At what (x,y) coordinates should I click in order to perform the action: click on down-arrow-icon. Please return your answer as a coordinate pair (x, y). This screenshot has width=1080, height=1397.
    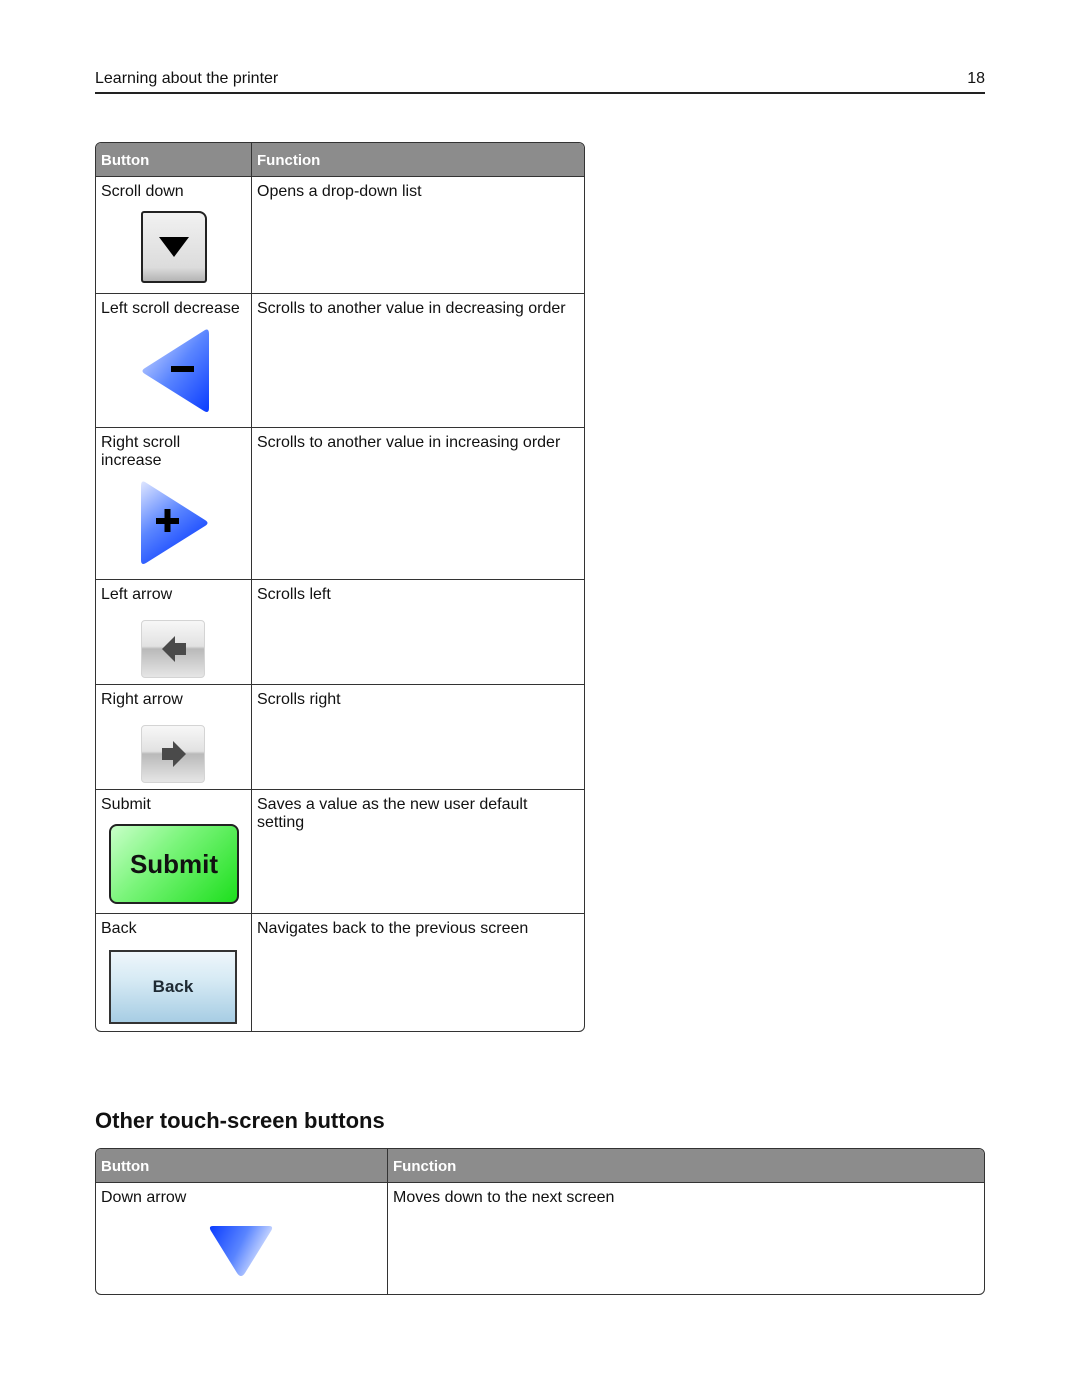
    Looking at the image, I should click on (241, 1251).